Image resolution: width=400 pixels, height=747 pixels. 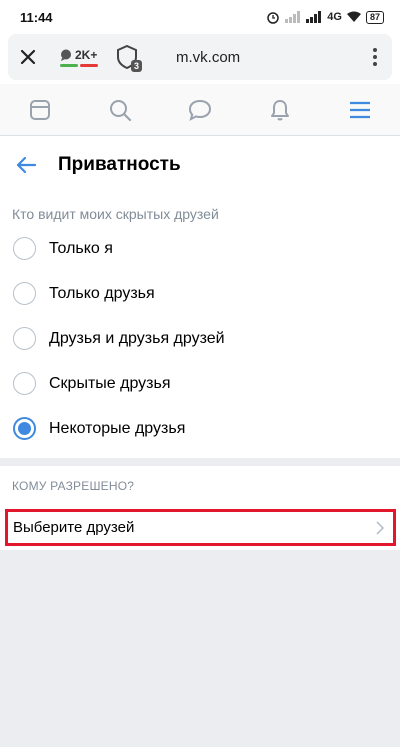 What do you see at coordinates (73, 486) in the screenshot?
I see `allowed-caption: КОМУ РАЗРЕШЕНО?` at bounding box center [73, 486].